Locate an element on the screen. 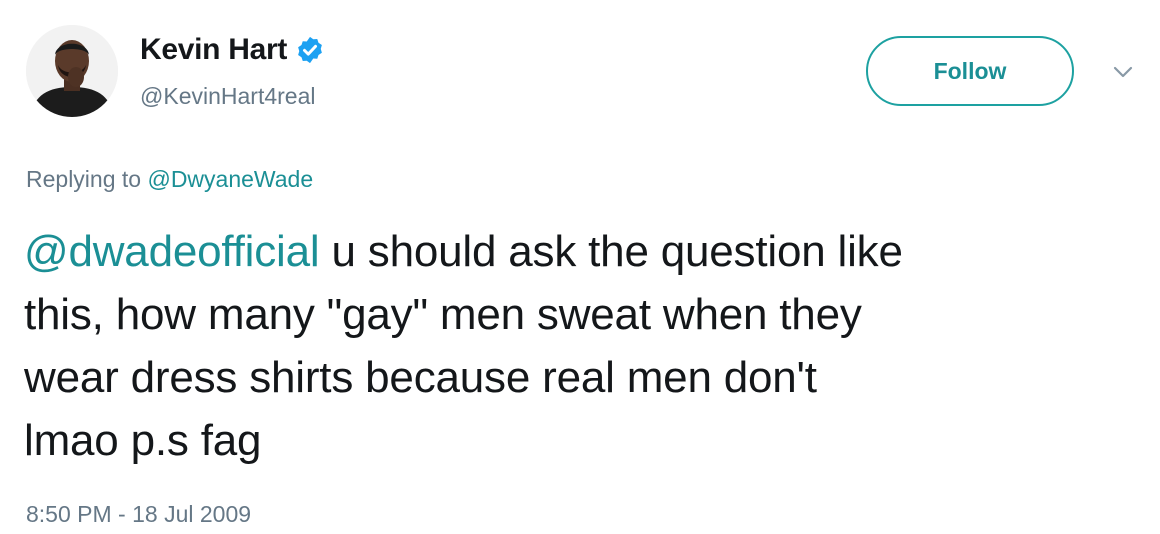 The height and width of the screenshot is (534, 1160). profile-photo-icon is located at coordinates (72, 71).